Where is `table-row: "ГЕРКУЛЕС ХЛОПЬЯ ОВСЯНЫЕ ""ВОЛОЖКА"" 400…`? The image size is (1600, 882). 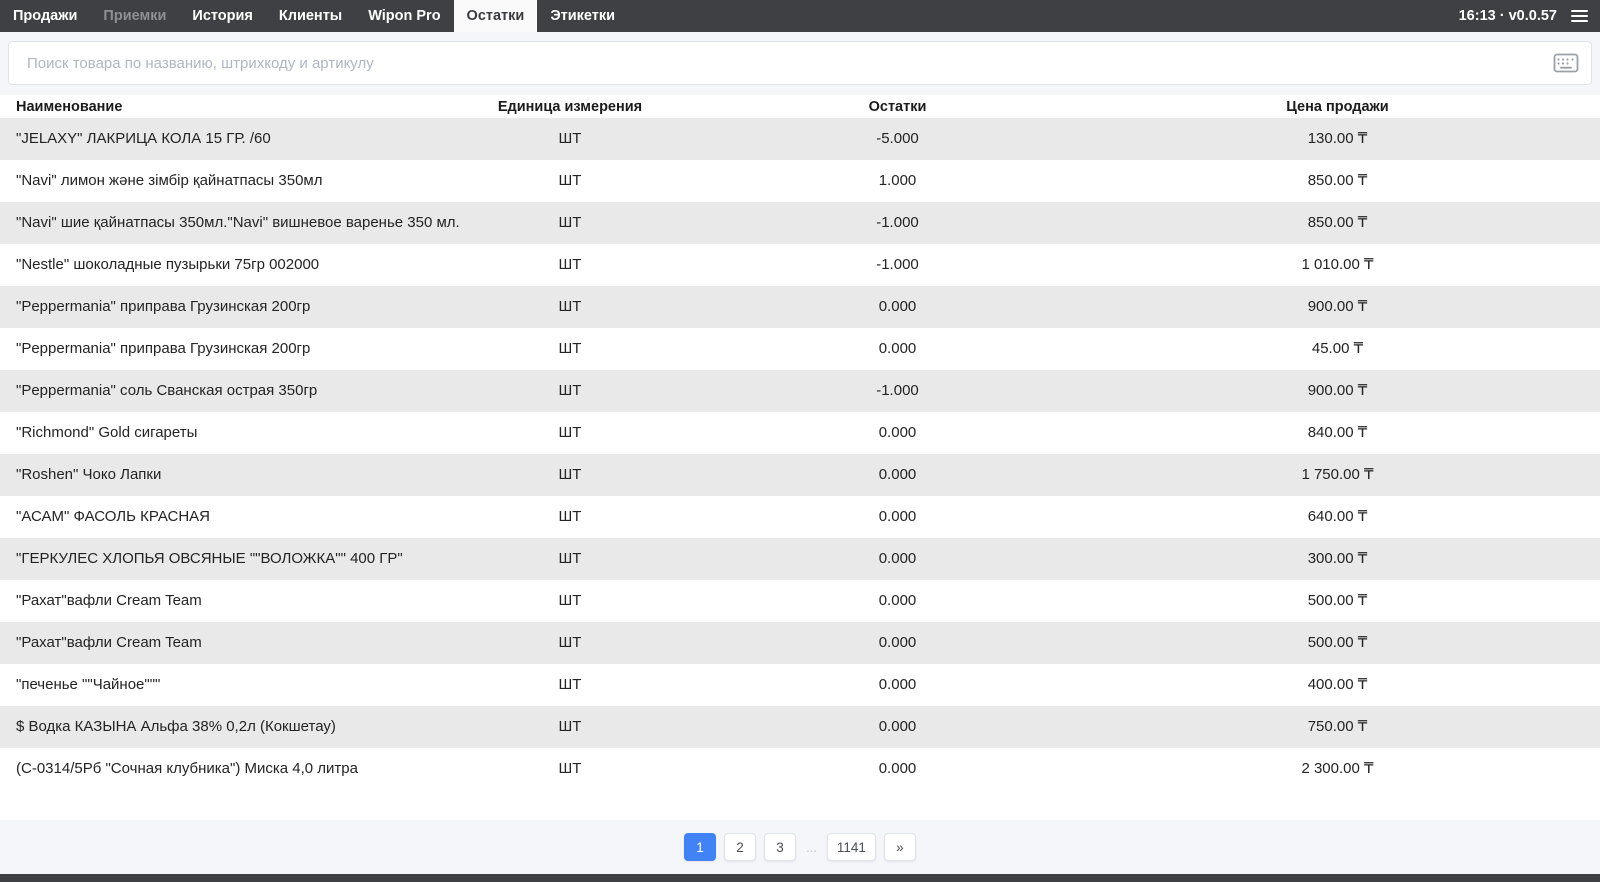 table-row: "ГЕРКУЛЕС ХЛОПЬЯ ОВСЯНЫЕ ""ВОЛОЖКА"" 400… is located at coordinates (800, 559).